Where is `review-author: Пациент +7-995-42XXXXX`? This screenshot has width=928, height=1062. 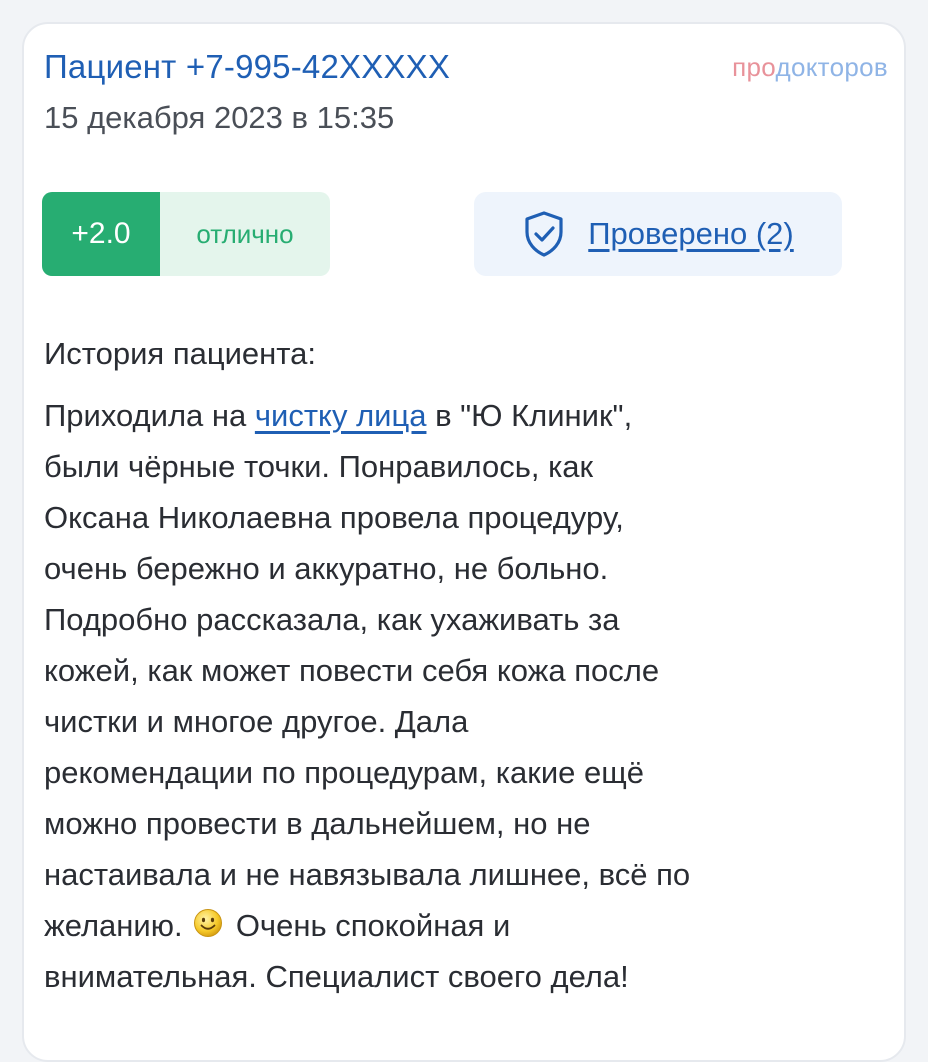 review-author: Пациент +7-995-42XXXXX is located at coordinates (247, 67).